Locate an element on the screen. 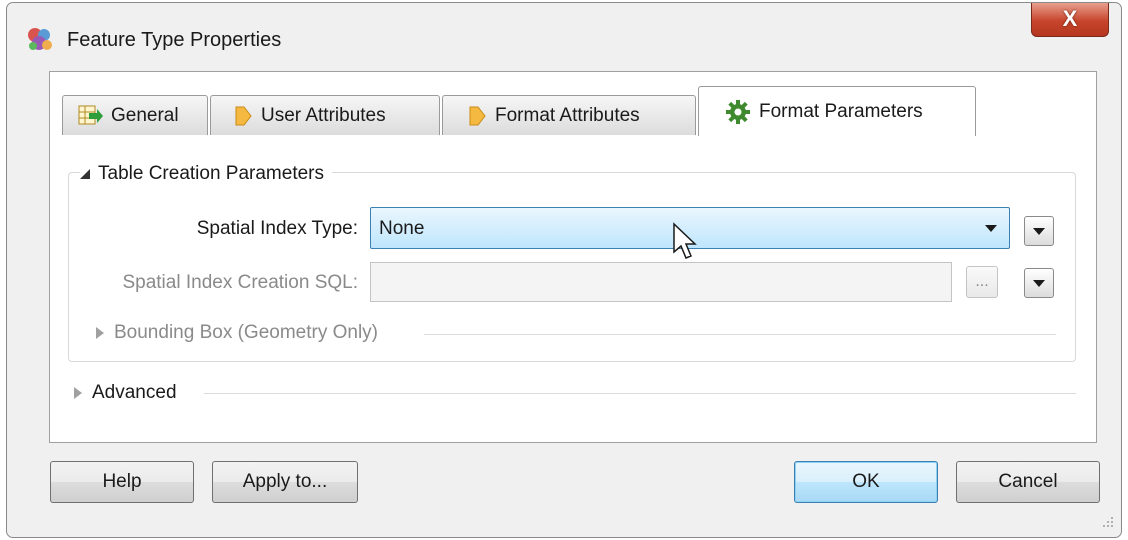  tab-general: General is located at coordinates (135, 115).